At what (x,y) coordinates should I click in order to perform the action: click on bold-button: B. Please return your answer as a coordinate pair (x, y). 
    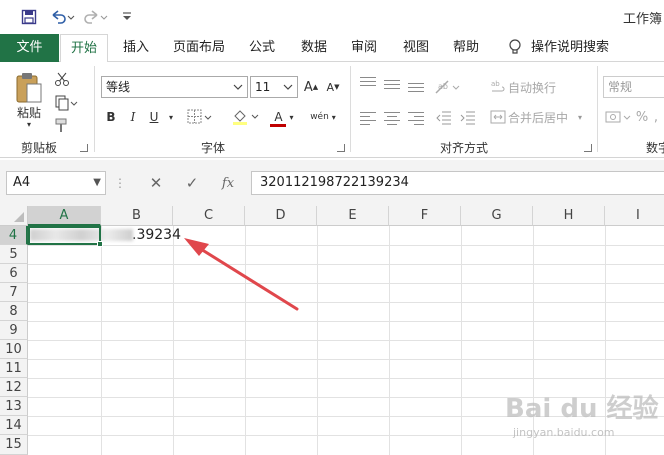
    Looking at the image, I should click on (111, 117).